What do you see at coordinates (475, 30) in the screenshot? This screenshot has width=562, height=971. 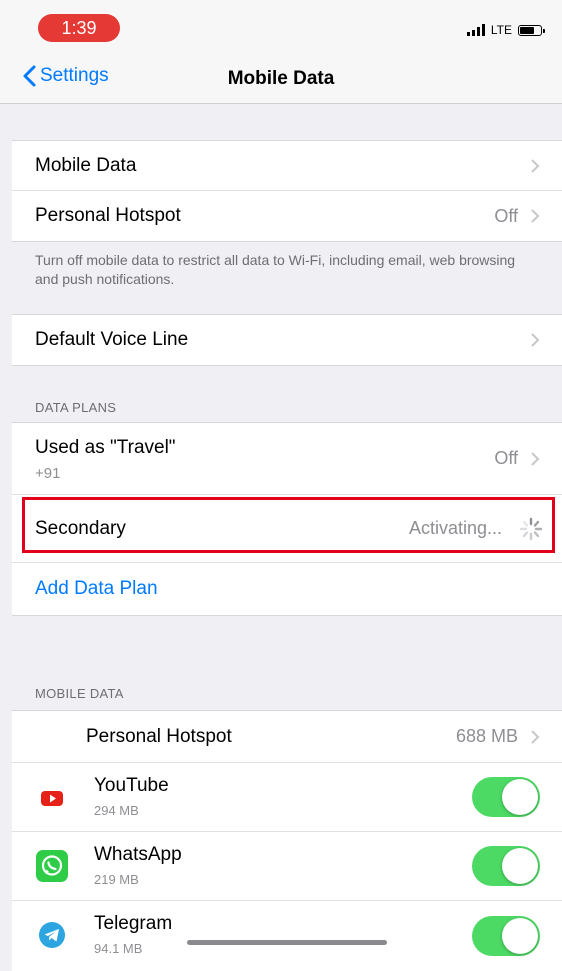 I see `signal-icon` at bounding box center [475, 30].